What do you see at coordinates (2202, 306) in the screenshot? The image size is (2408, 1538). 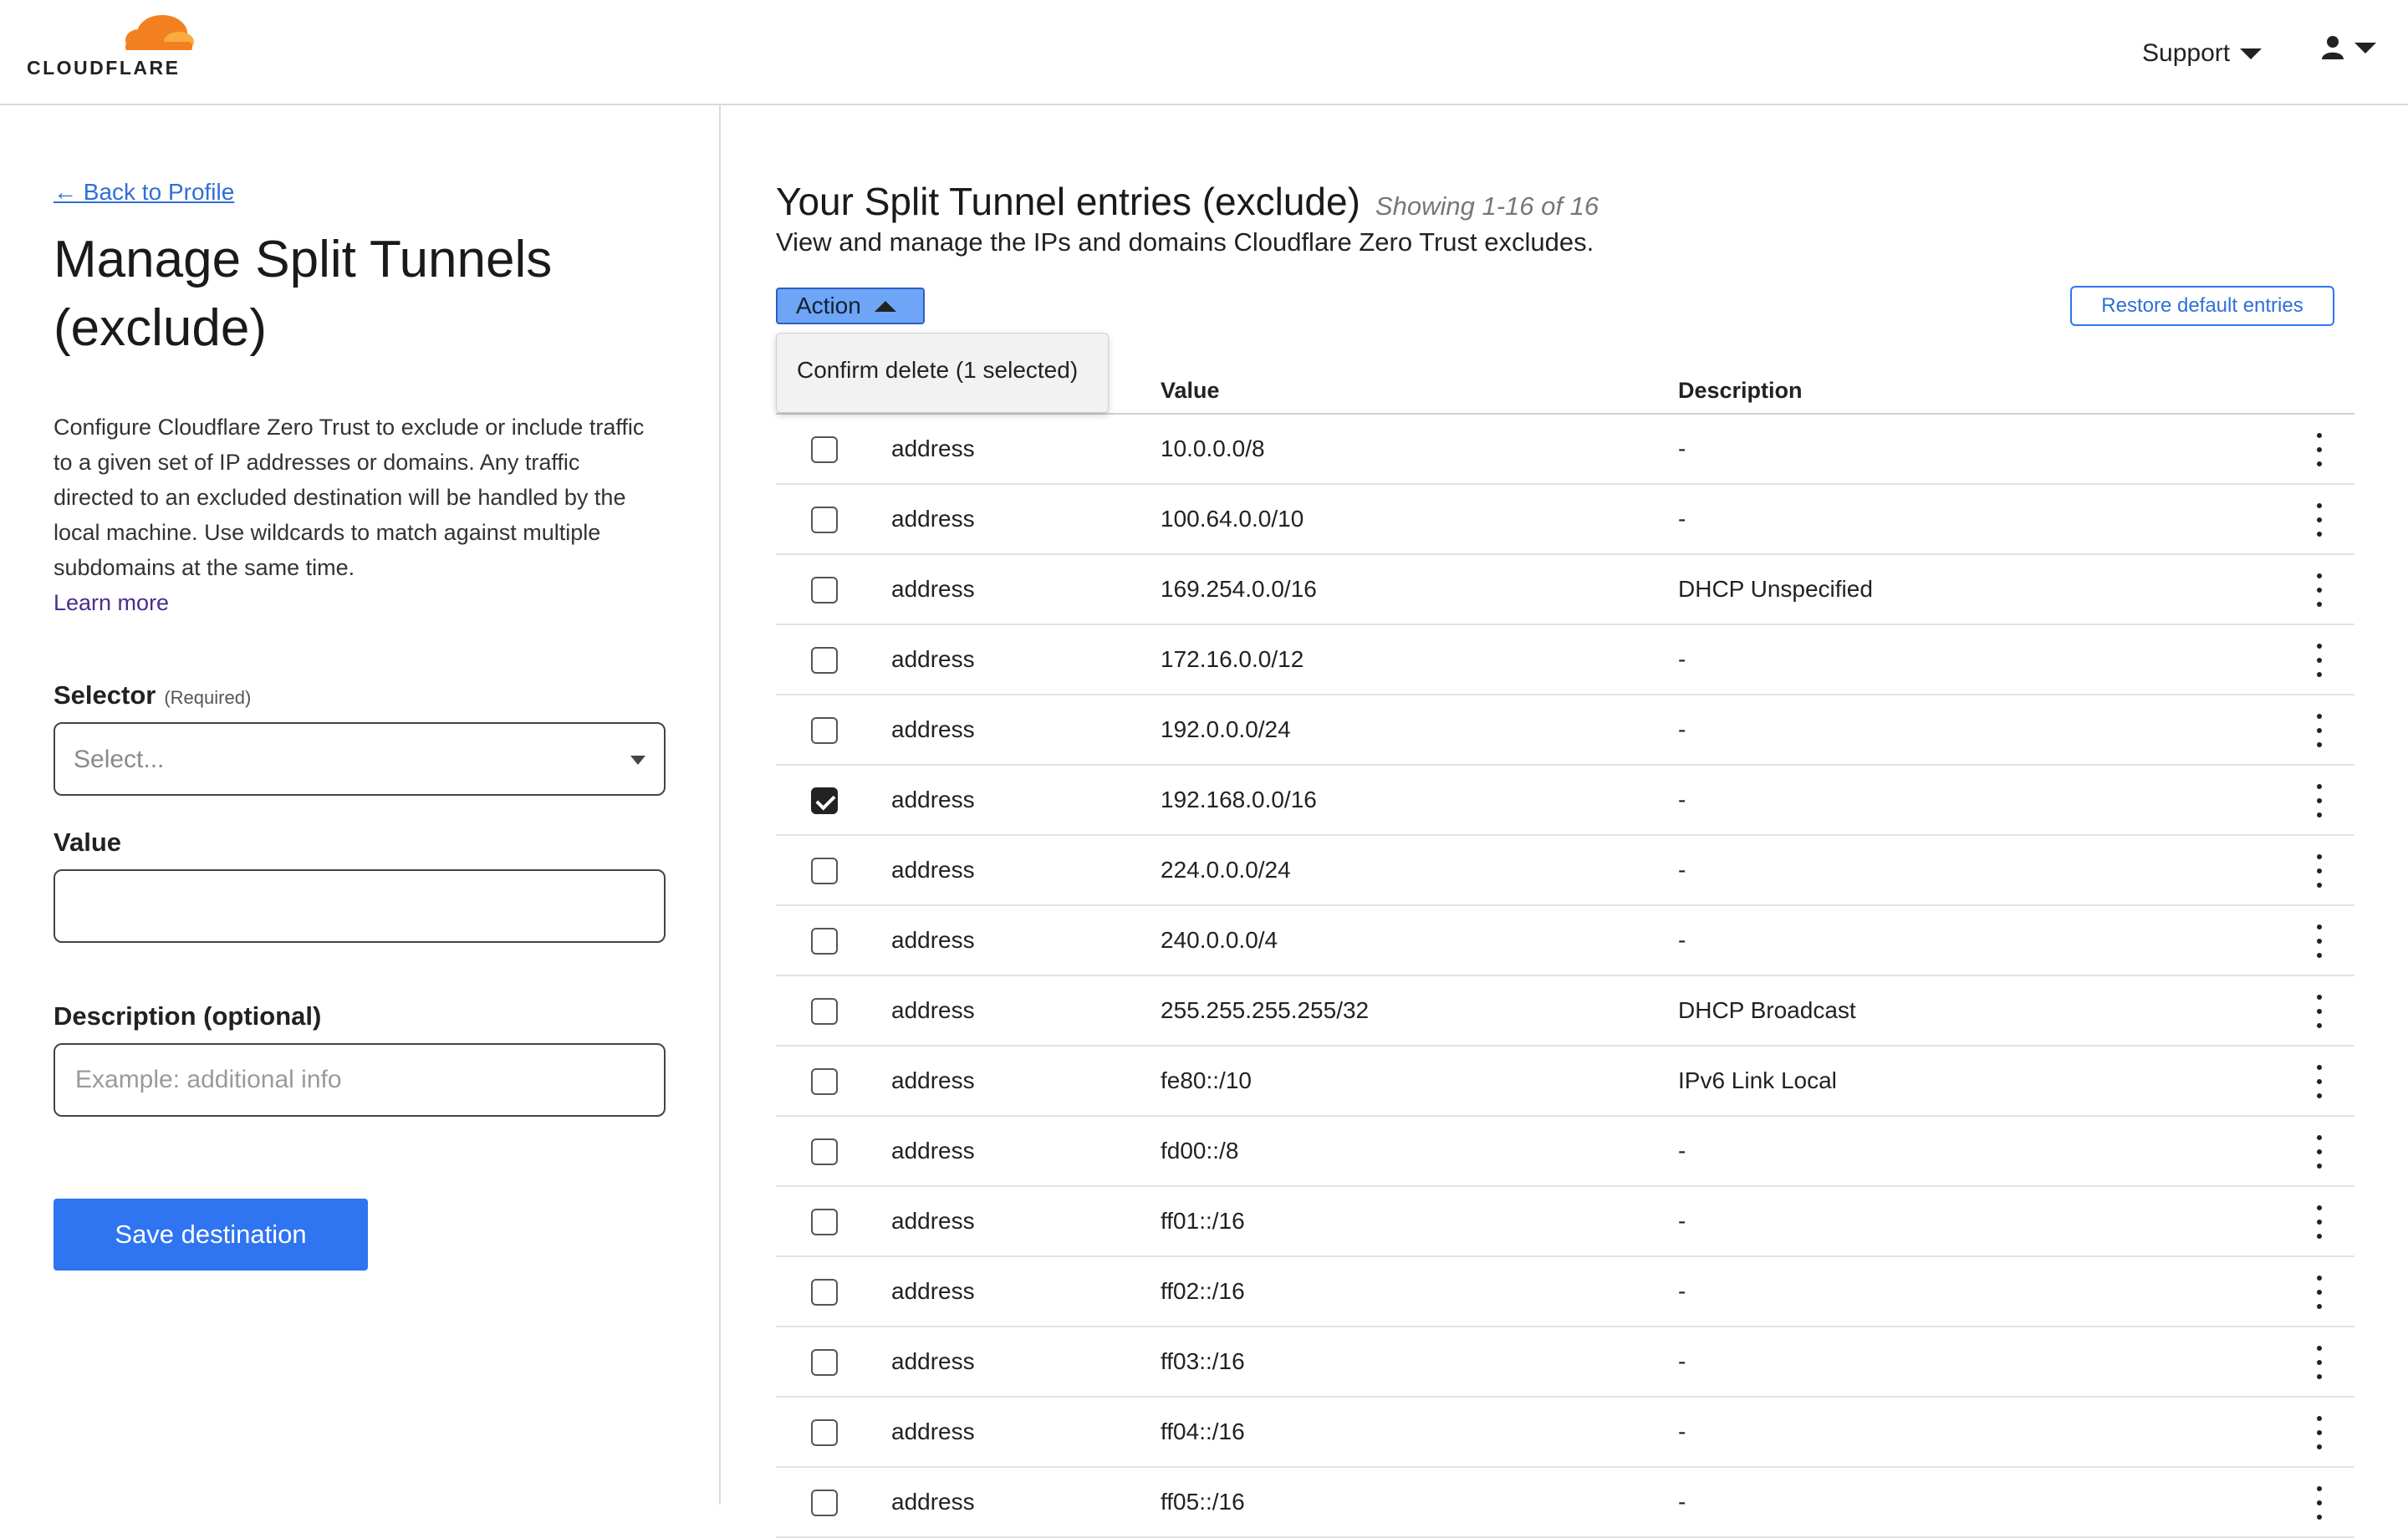 I see `restore-default-entries-button: Restore default entries` at bounding box center [2202, 306].